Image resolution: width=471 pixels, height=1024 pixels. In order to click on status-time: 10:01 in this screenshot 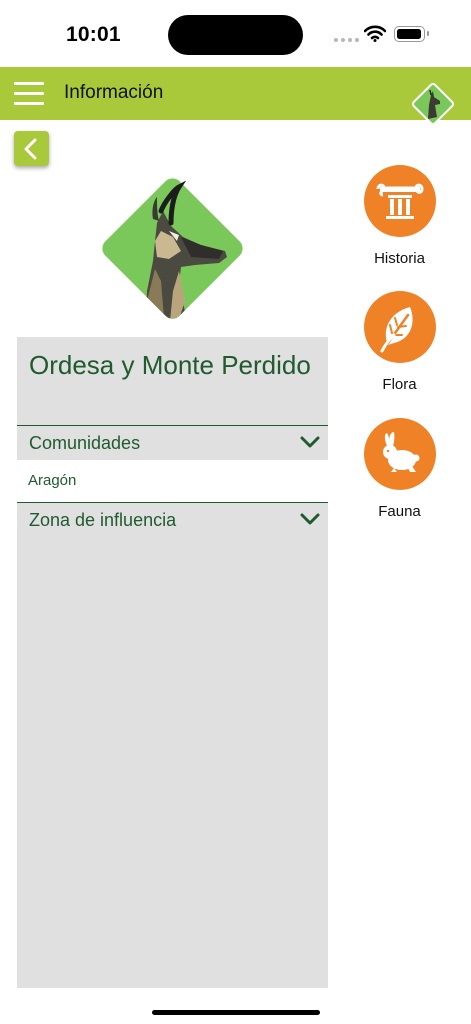, I will do `click(93, 34)`.